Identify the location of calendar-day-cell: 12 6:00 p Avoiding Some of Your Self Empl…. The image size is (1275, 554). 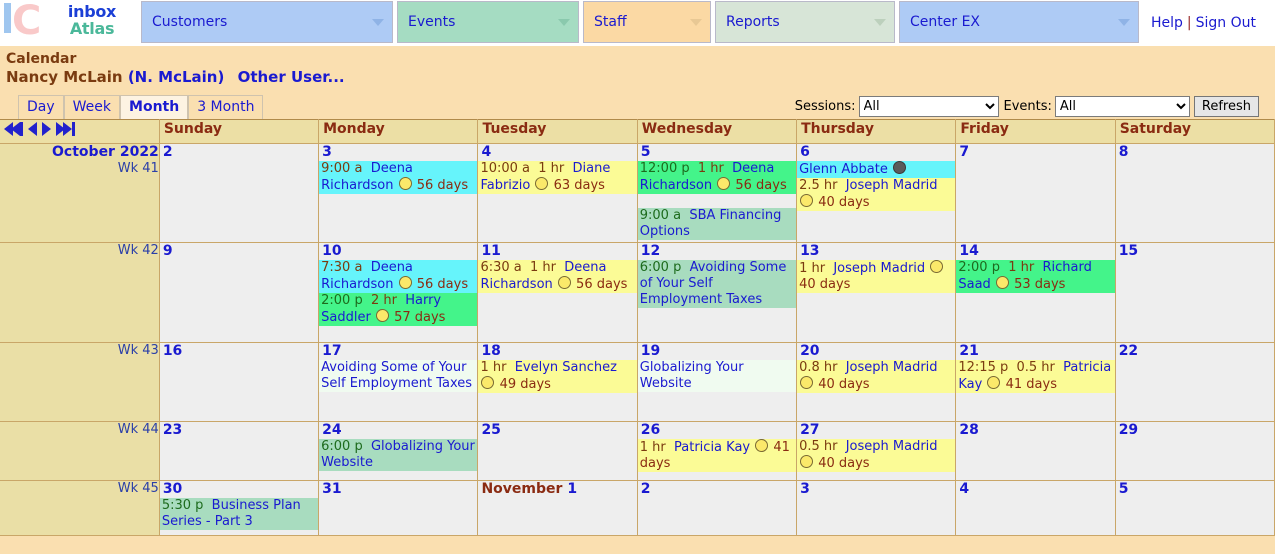
(717, 292).